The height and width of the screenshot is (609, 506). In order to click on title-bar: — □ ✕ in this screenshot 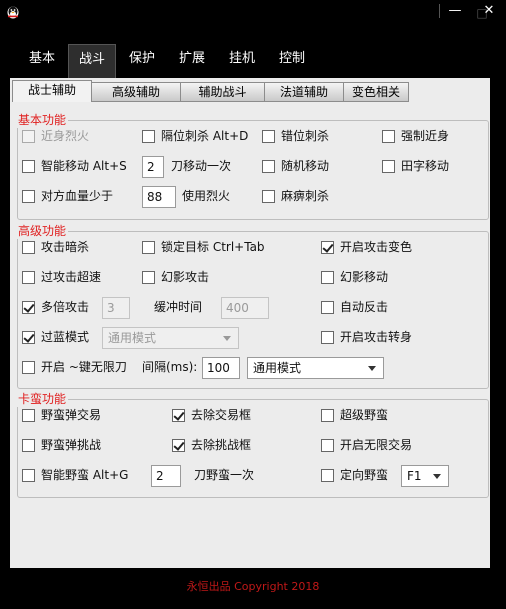, I will do `click(253, 12)`.